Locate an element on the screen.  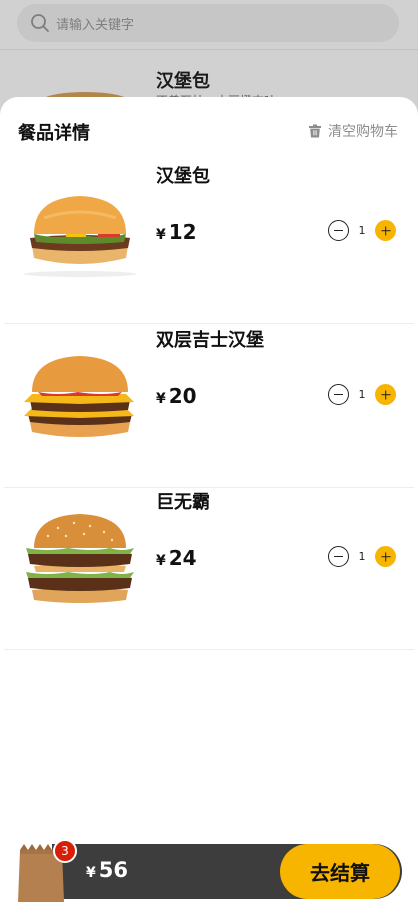
price-value: 12 is located at coordinates (182, 232).